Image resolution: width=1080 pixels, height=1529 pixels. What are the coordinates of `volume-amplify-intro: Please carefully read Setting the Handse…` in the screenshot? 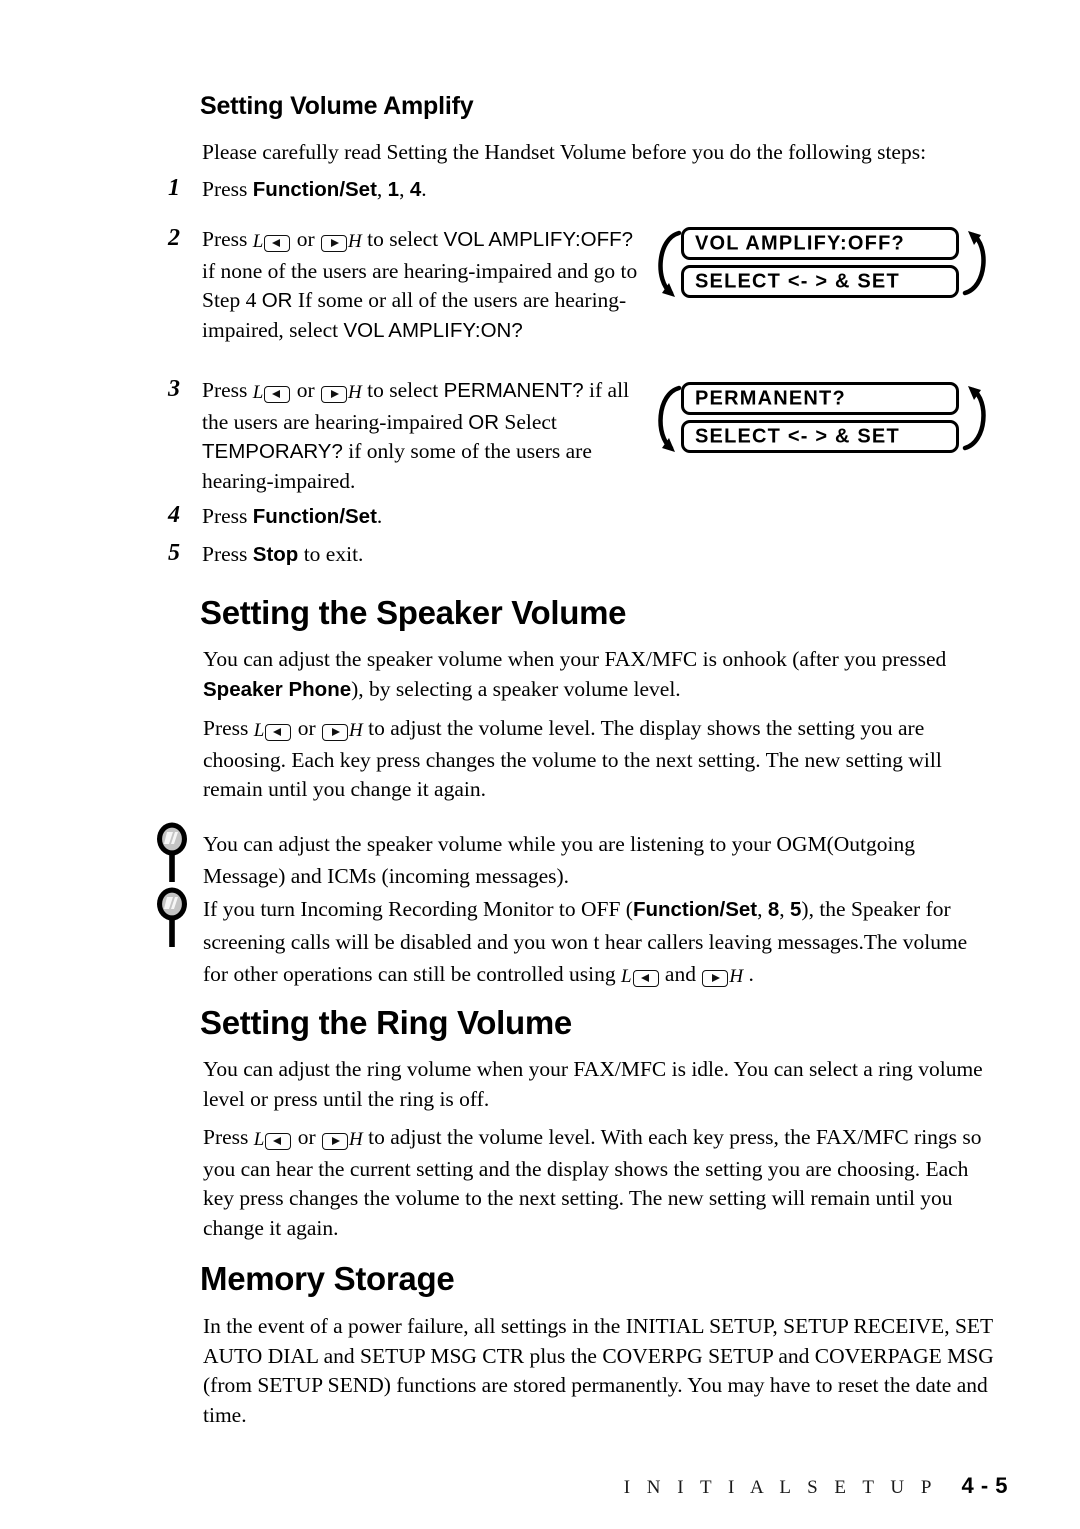 It's located at (564, 152).